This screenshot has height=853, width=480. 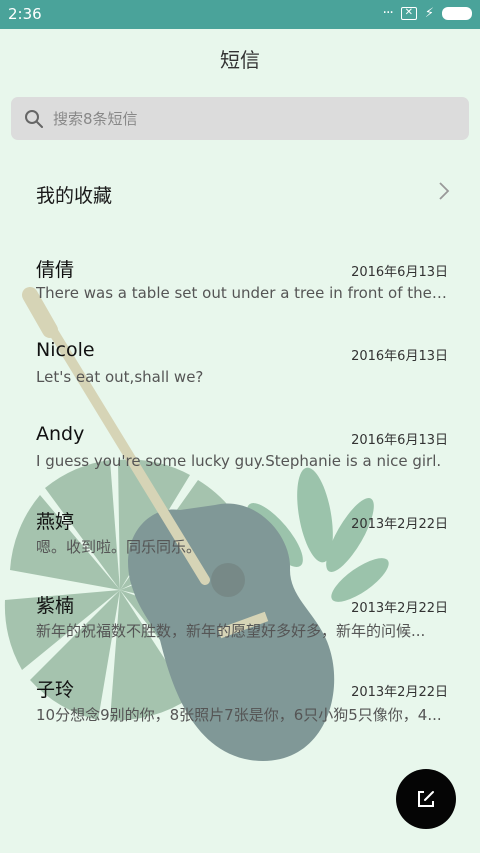 What do you see at coordinates (240, 118) in the screenshot?
I see `search-bar: 搜索8条短信` at bounding box center [240, 118].